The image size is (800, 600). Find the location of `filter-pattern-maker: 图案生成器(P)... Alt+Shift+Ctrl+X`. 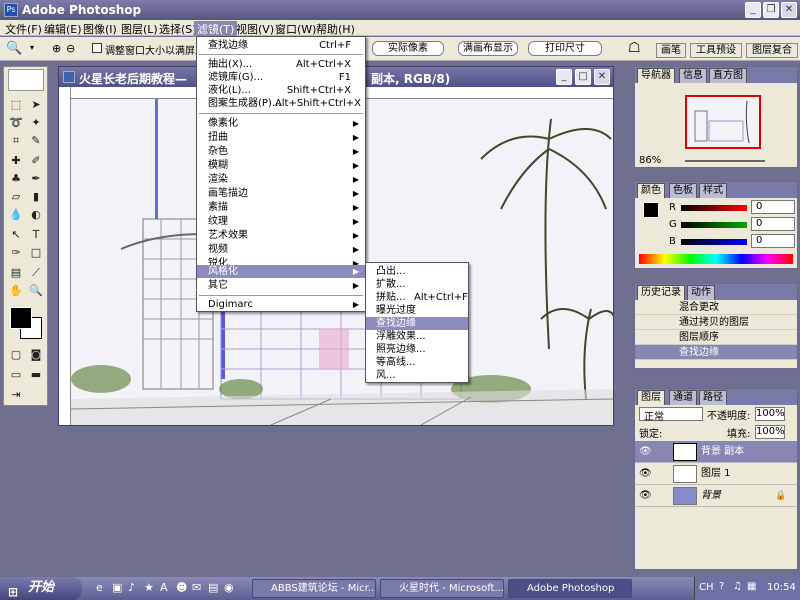

filter-pattern-maker: 图案生成器(P)... Alt+Shift+Ctrl+X is located at coordinates (281, 103).